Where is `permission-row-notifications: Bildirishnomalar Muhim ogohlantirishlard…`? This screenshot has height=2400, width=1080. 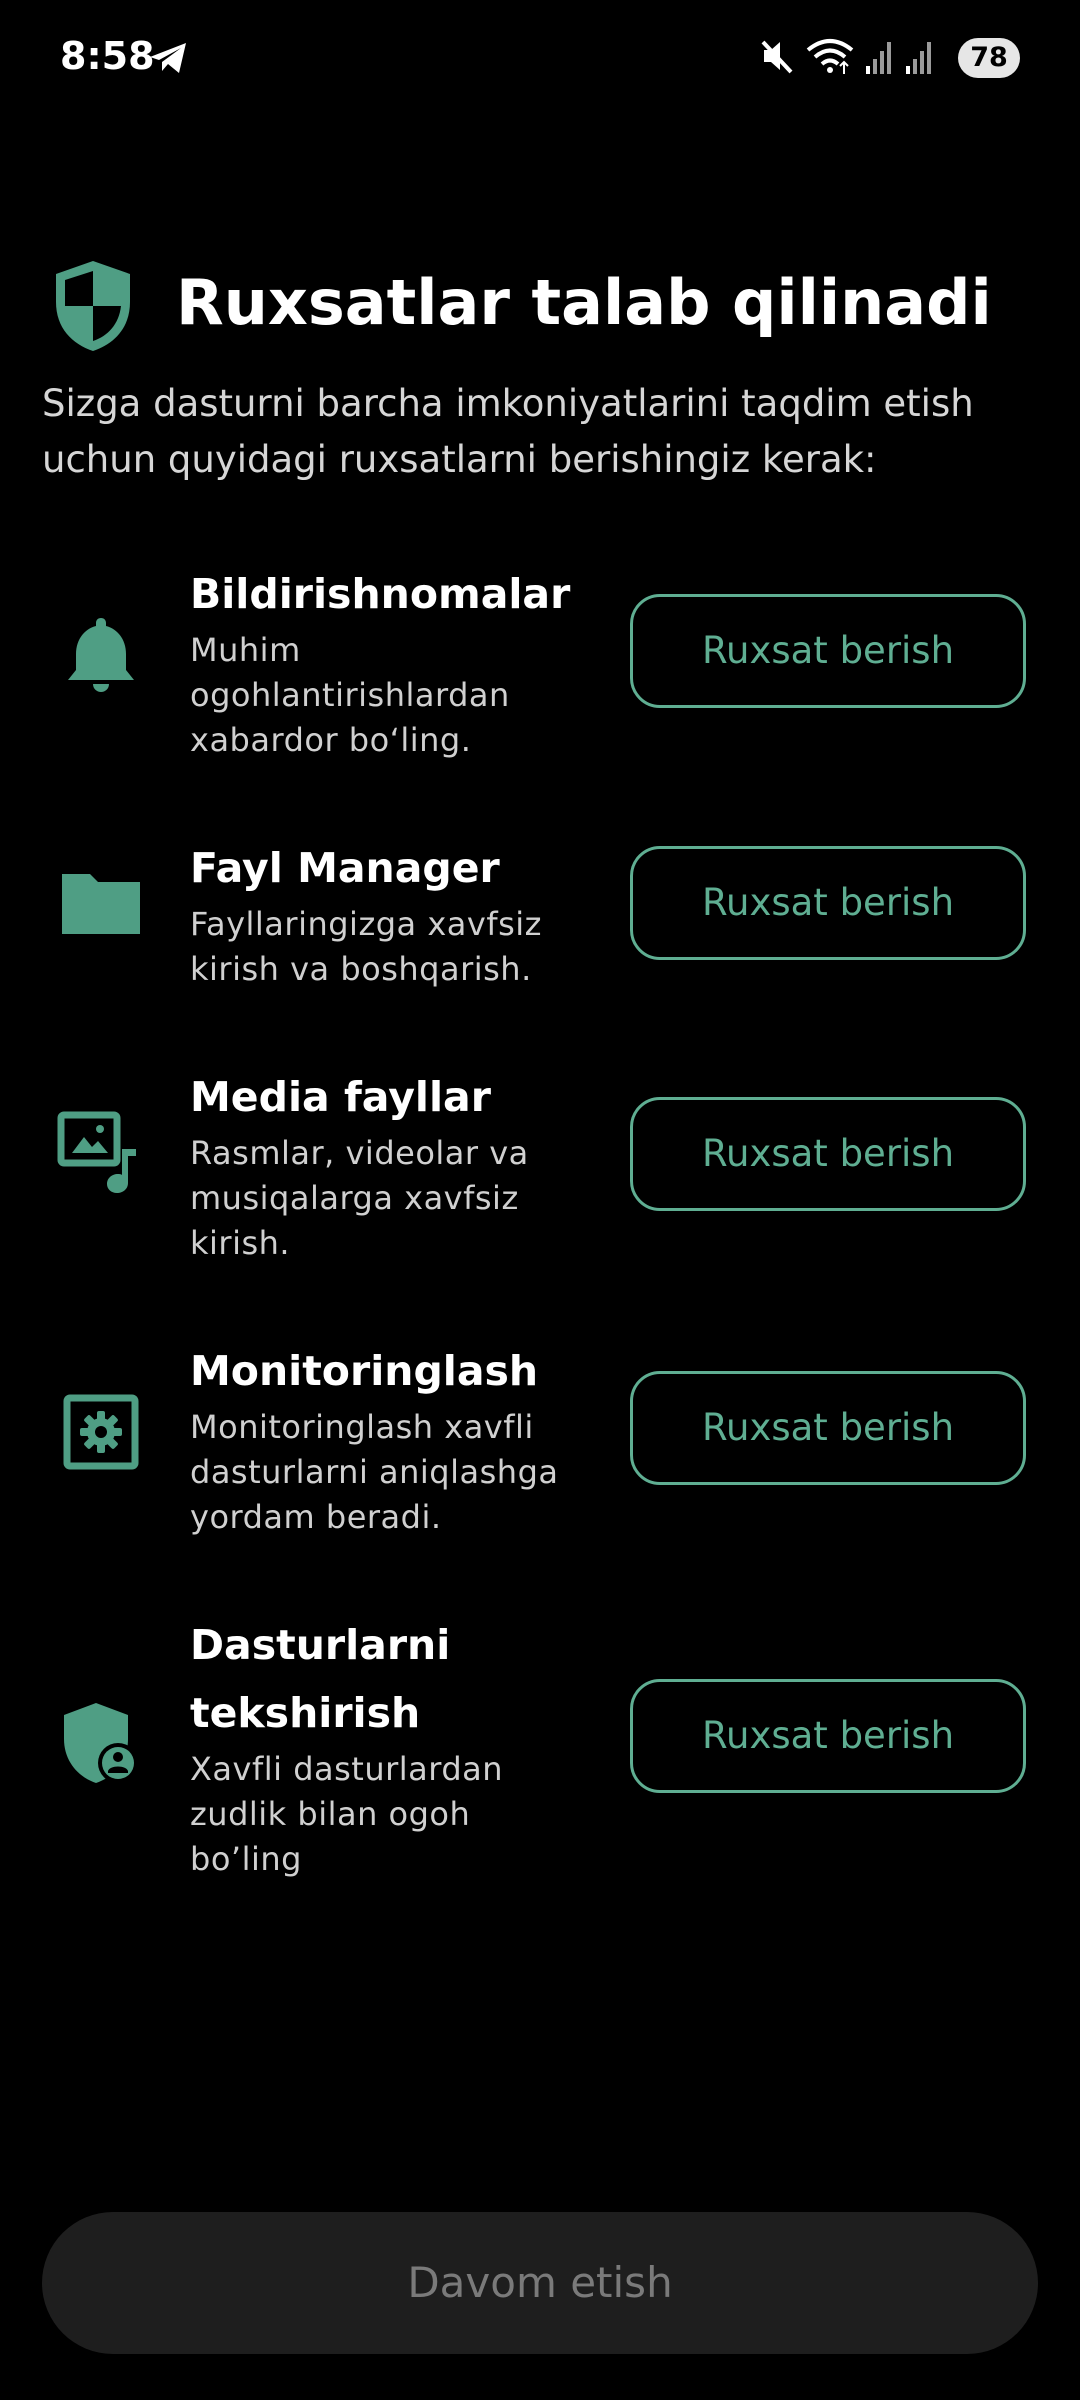
permission-row-notifications: Bildirishnomalar Muhim ogohlantirishlard… is located at coordinates (540, 660).